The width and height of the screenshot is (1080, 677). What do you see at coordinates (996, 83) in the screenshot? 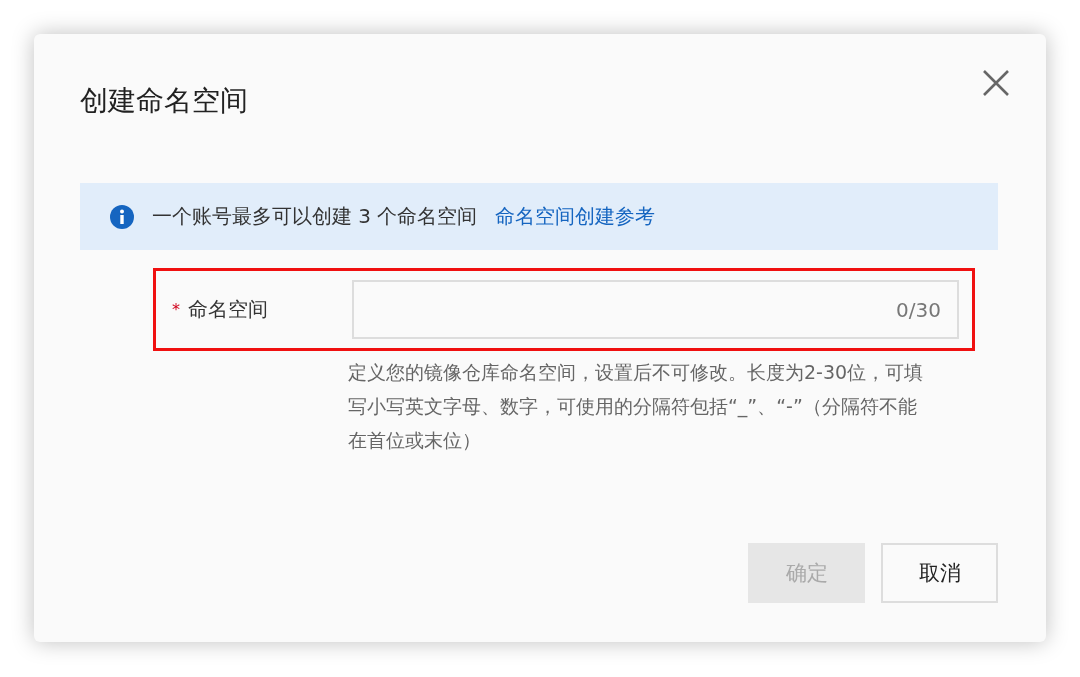
I see `close-icon` at bounding box center [996, 83].